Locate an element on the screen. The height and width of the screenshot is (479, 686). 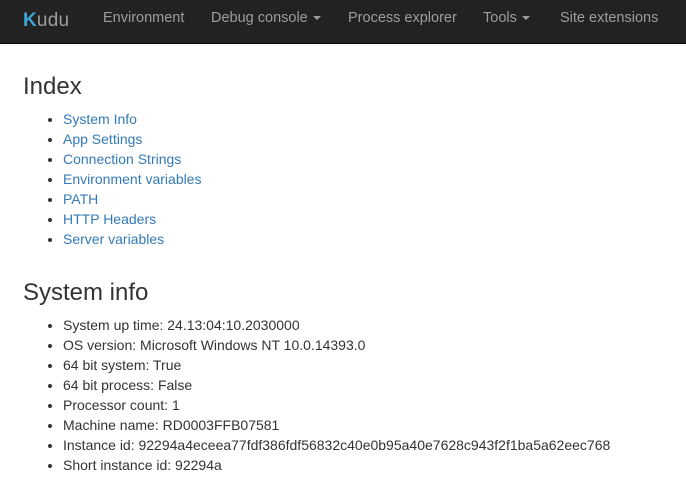
list-item: Server variables is located at coordinates (132, 239).